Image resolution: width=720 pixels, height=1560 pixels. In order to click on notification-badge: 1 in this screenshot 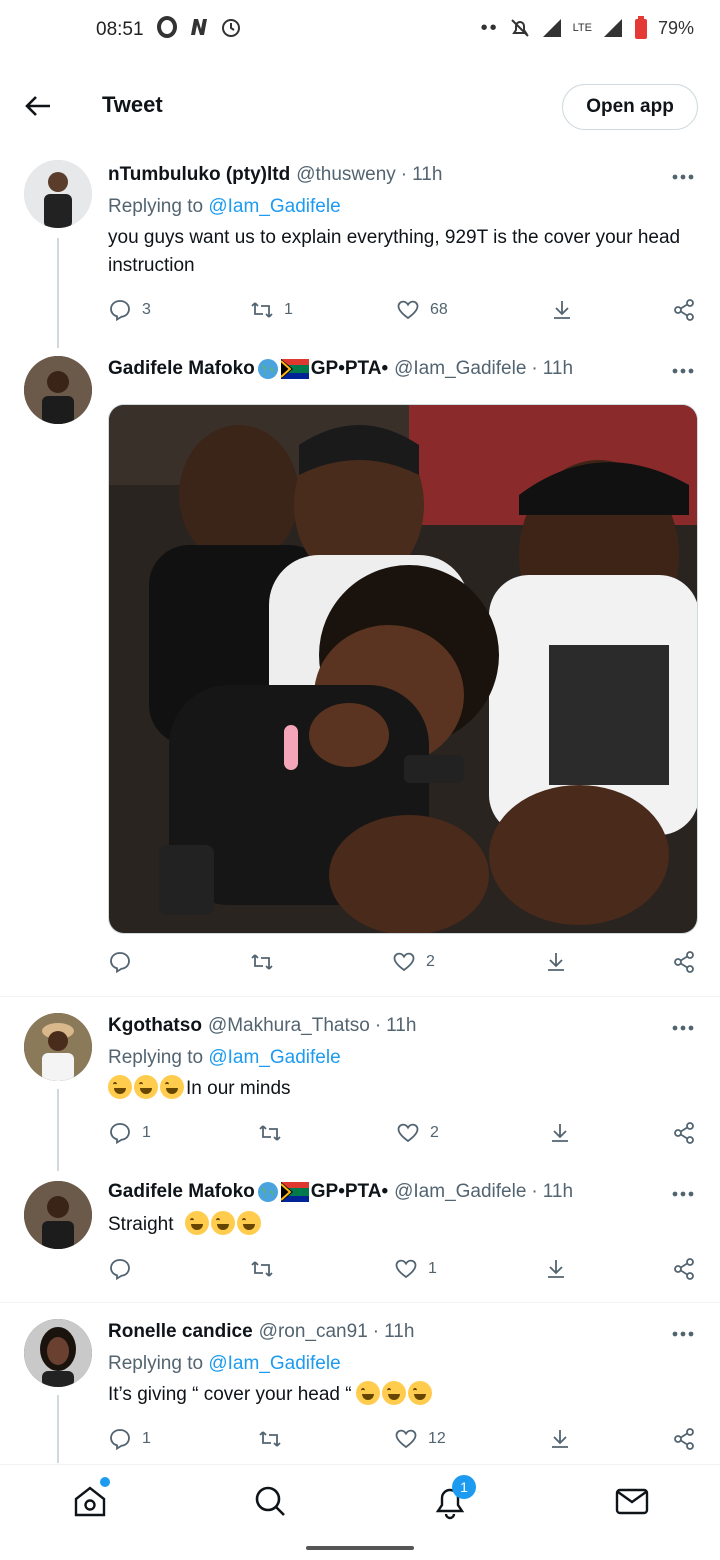, I will do `click(464, 1487)`.